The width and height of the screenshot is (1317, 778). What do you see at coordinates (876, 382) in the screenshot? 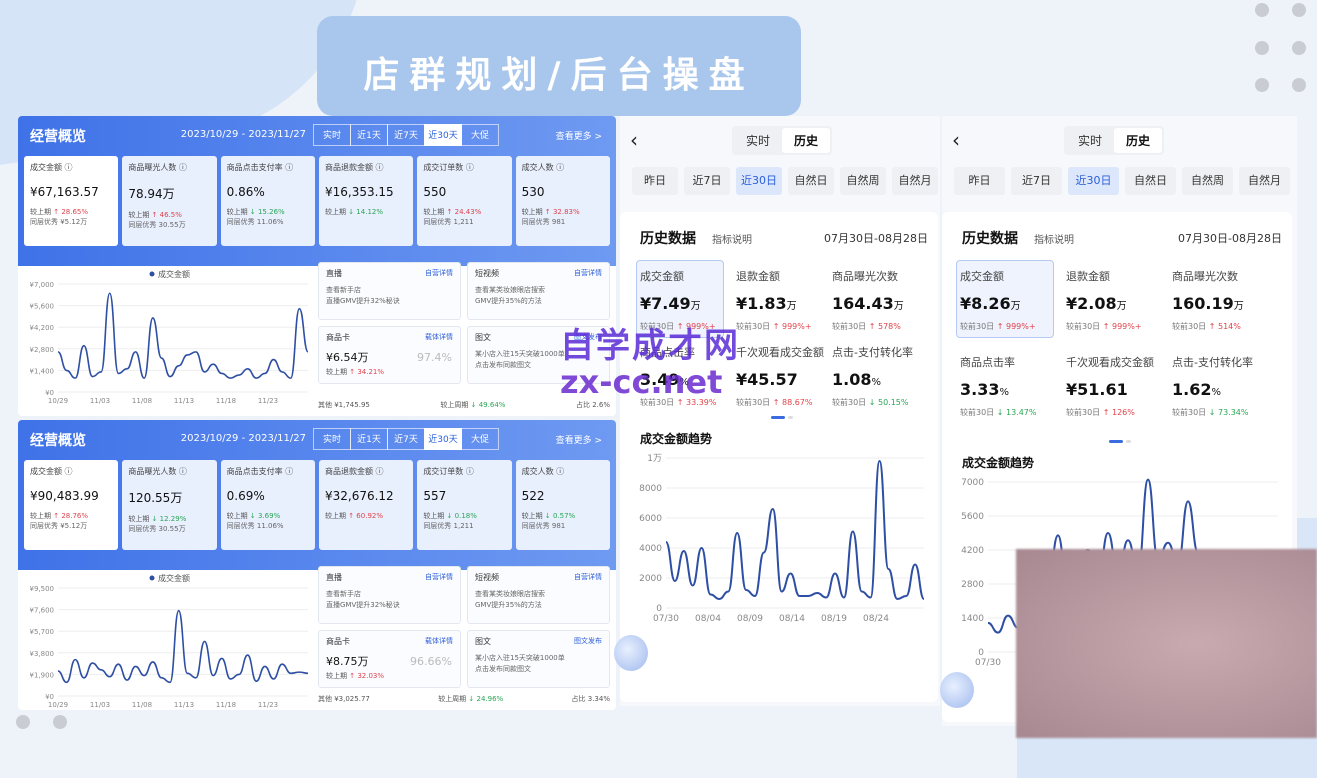
I see `metric-unit: %` at bounding box center [876, 382].